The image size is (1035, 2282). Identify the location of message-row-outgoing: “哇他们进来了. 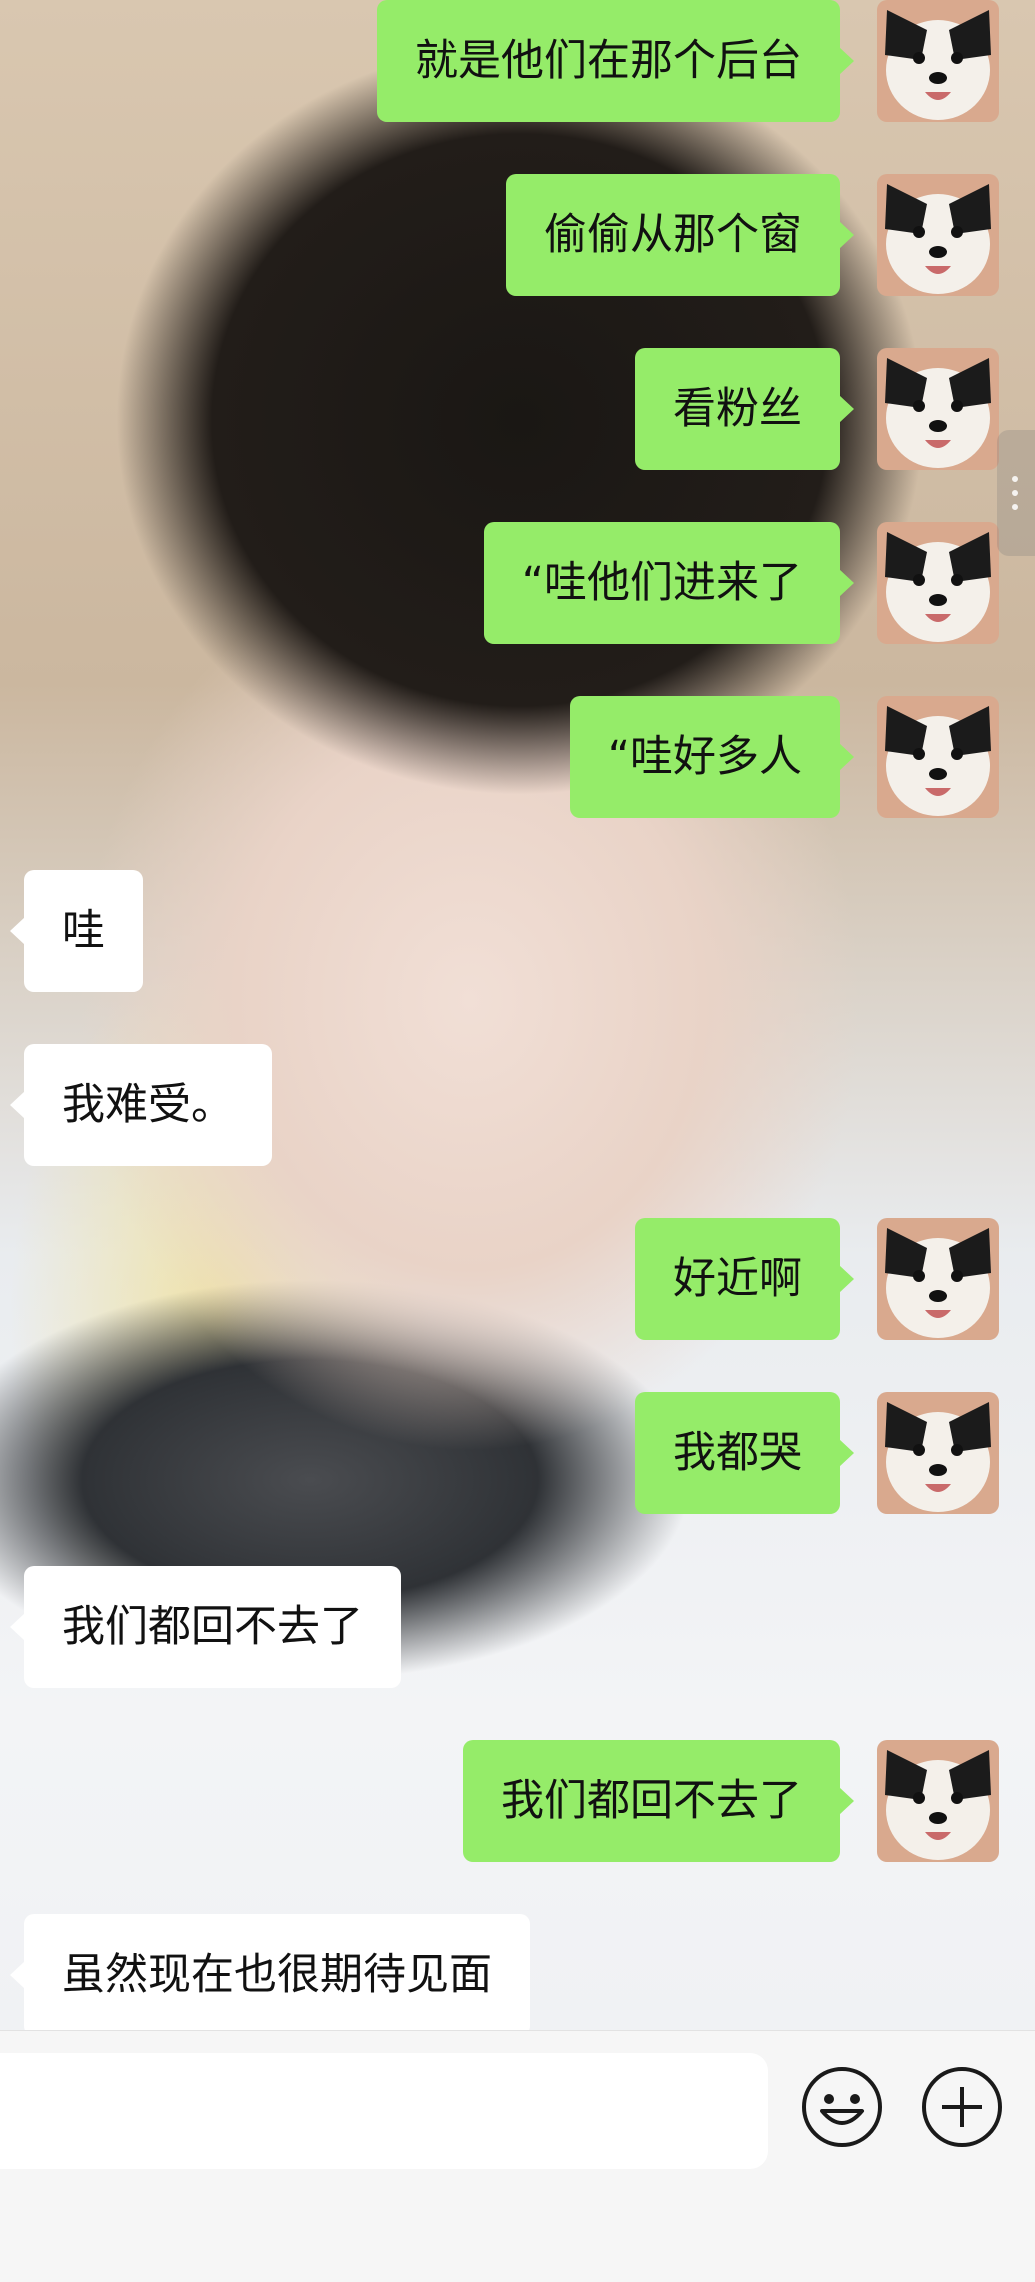
(517, 583).